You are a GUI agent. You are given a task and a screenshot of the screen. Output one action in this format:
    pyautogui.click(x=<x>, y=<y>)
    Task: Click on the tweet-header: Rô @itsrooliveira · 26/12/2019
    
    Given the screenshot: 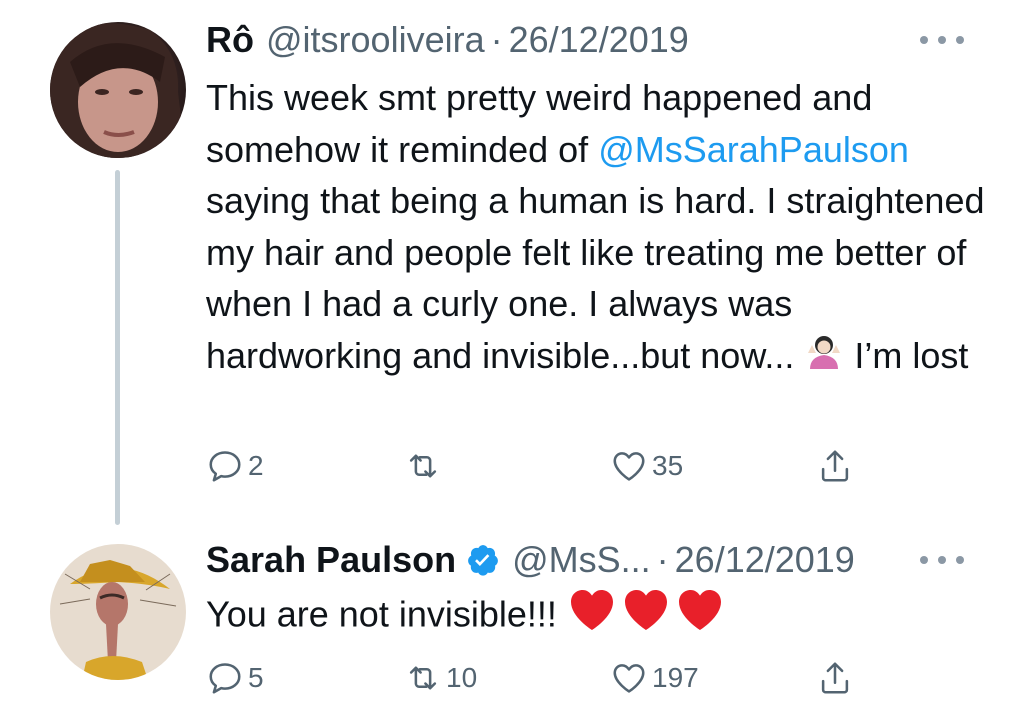 What is the action you would take?
    pyautogui.click(x=447, y=40)
    